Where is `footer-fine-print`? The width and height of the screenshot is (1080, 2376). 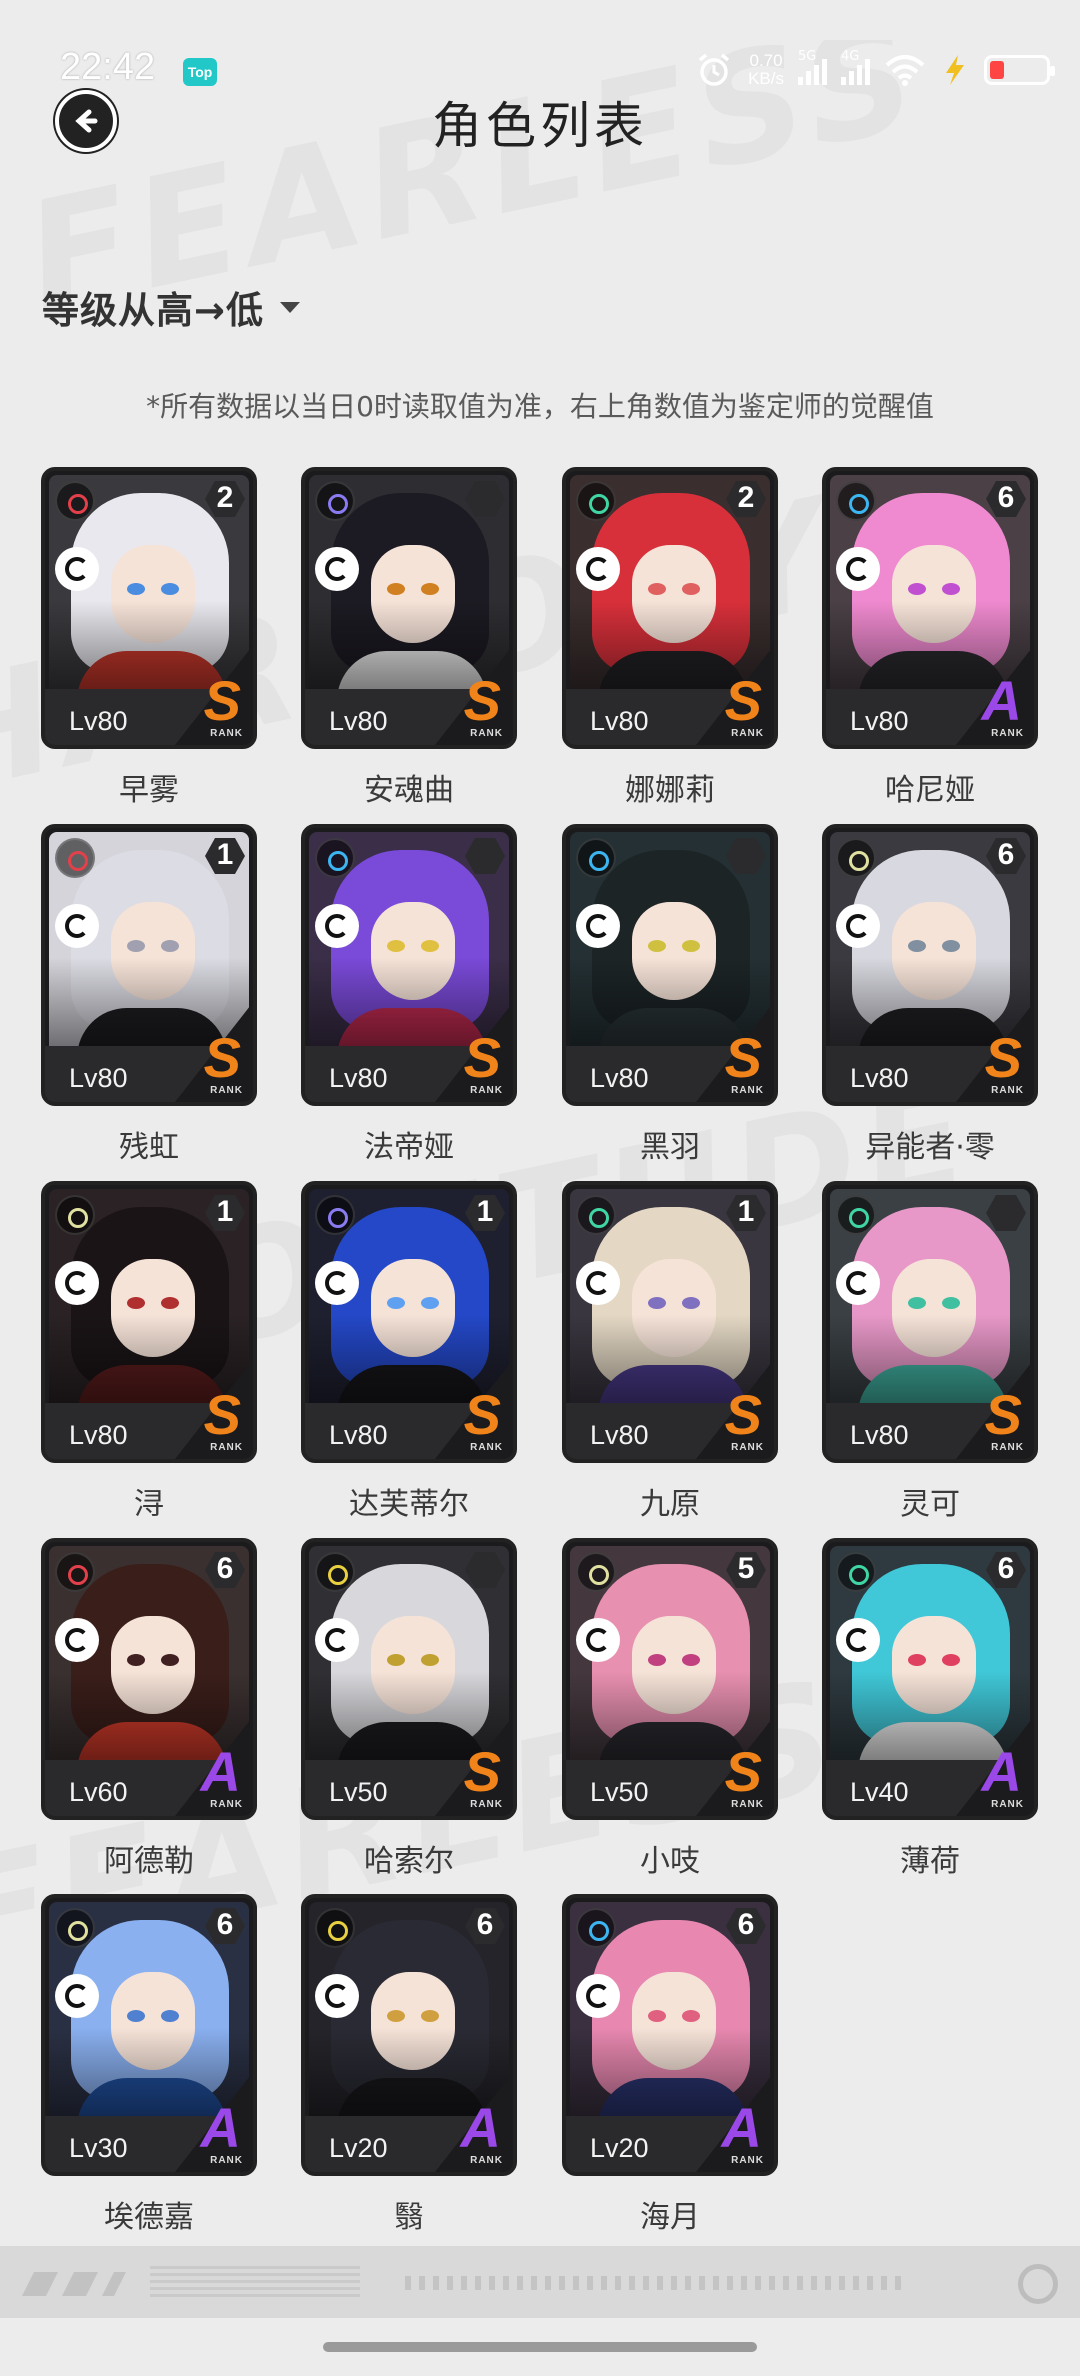
footer-fine-print is located at coordinates (255, 2283).